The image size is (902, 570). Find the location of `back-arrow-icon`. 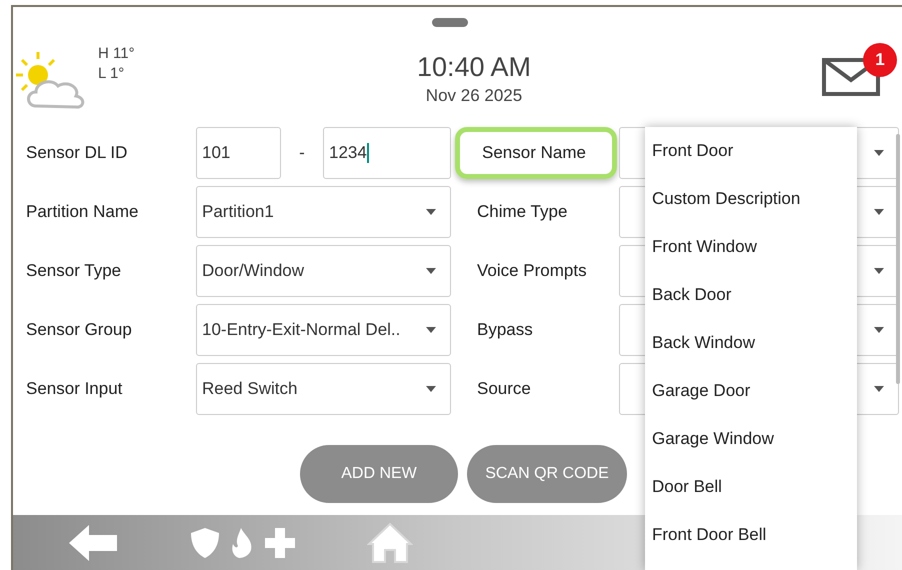

back-arrow-icon is located at coordinates (93, 542).